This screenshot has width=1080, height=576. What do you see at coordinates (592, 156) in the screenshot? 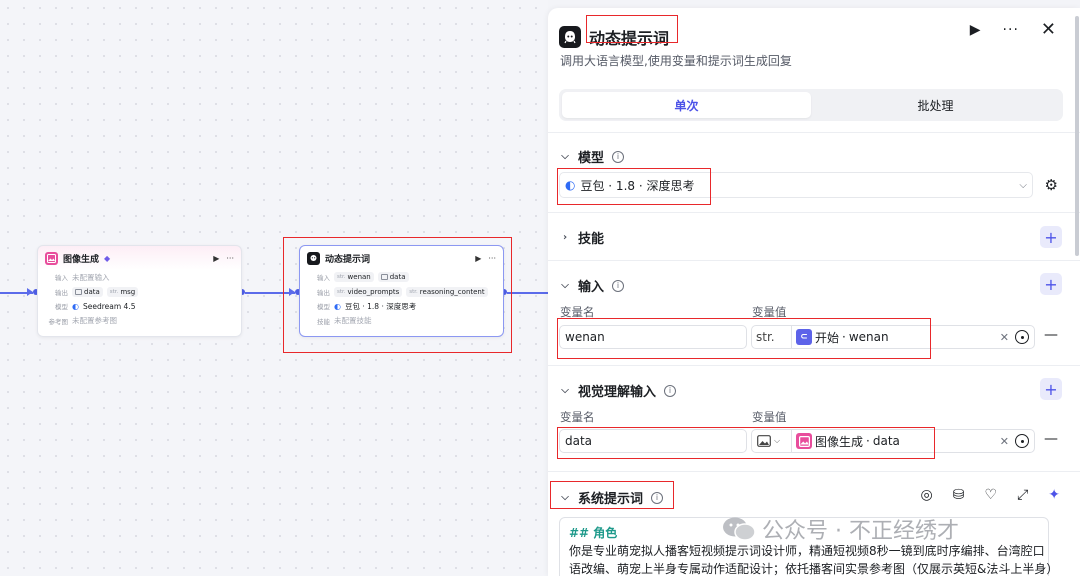
I see `section-header: ⌵ 模型 i` at bounding box center [592, 156].